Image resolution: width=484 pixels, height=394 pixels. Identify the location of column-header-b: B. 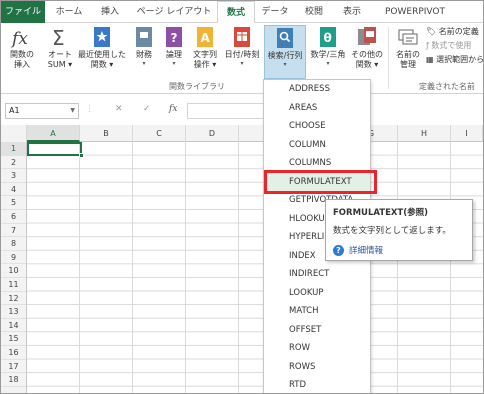
(106, 133).